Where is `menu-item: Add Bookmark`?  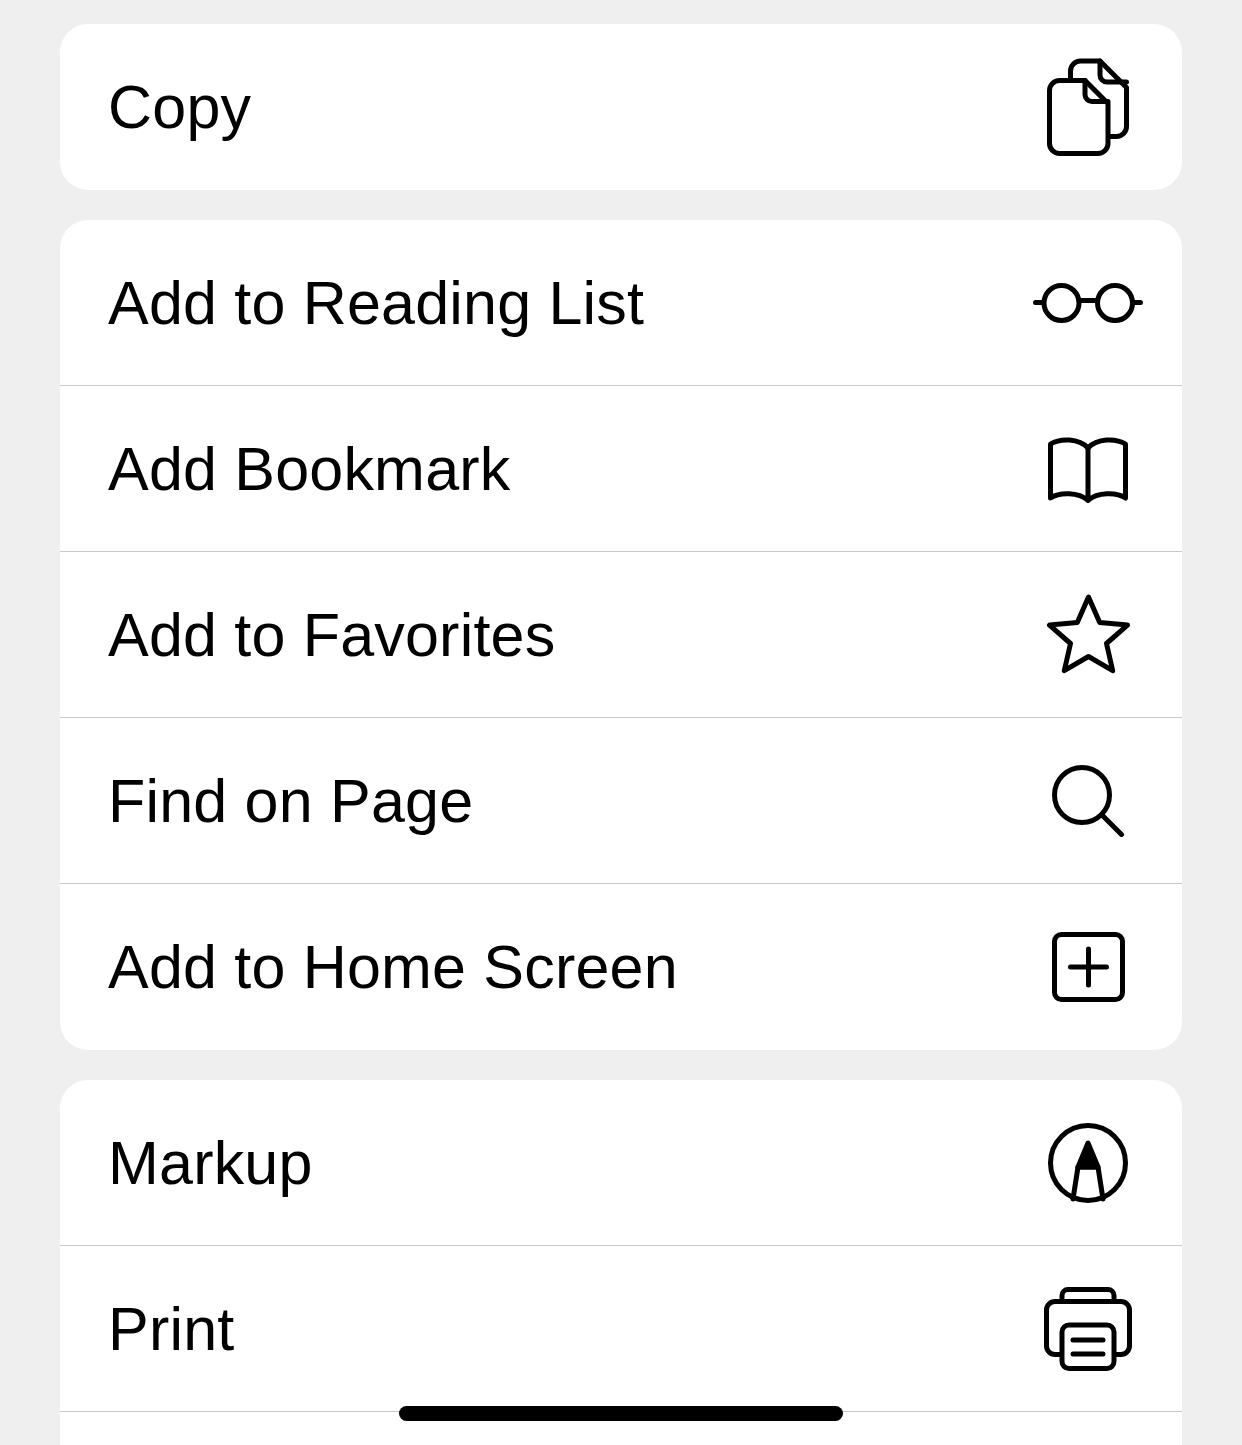
menu-item: Add Bookmark is located at coordinates (621, 469).